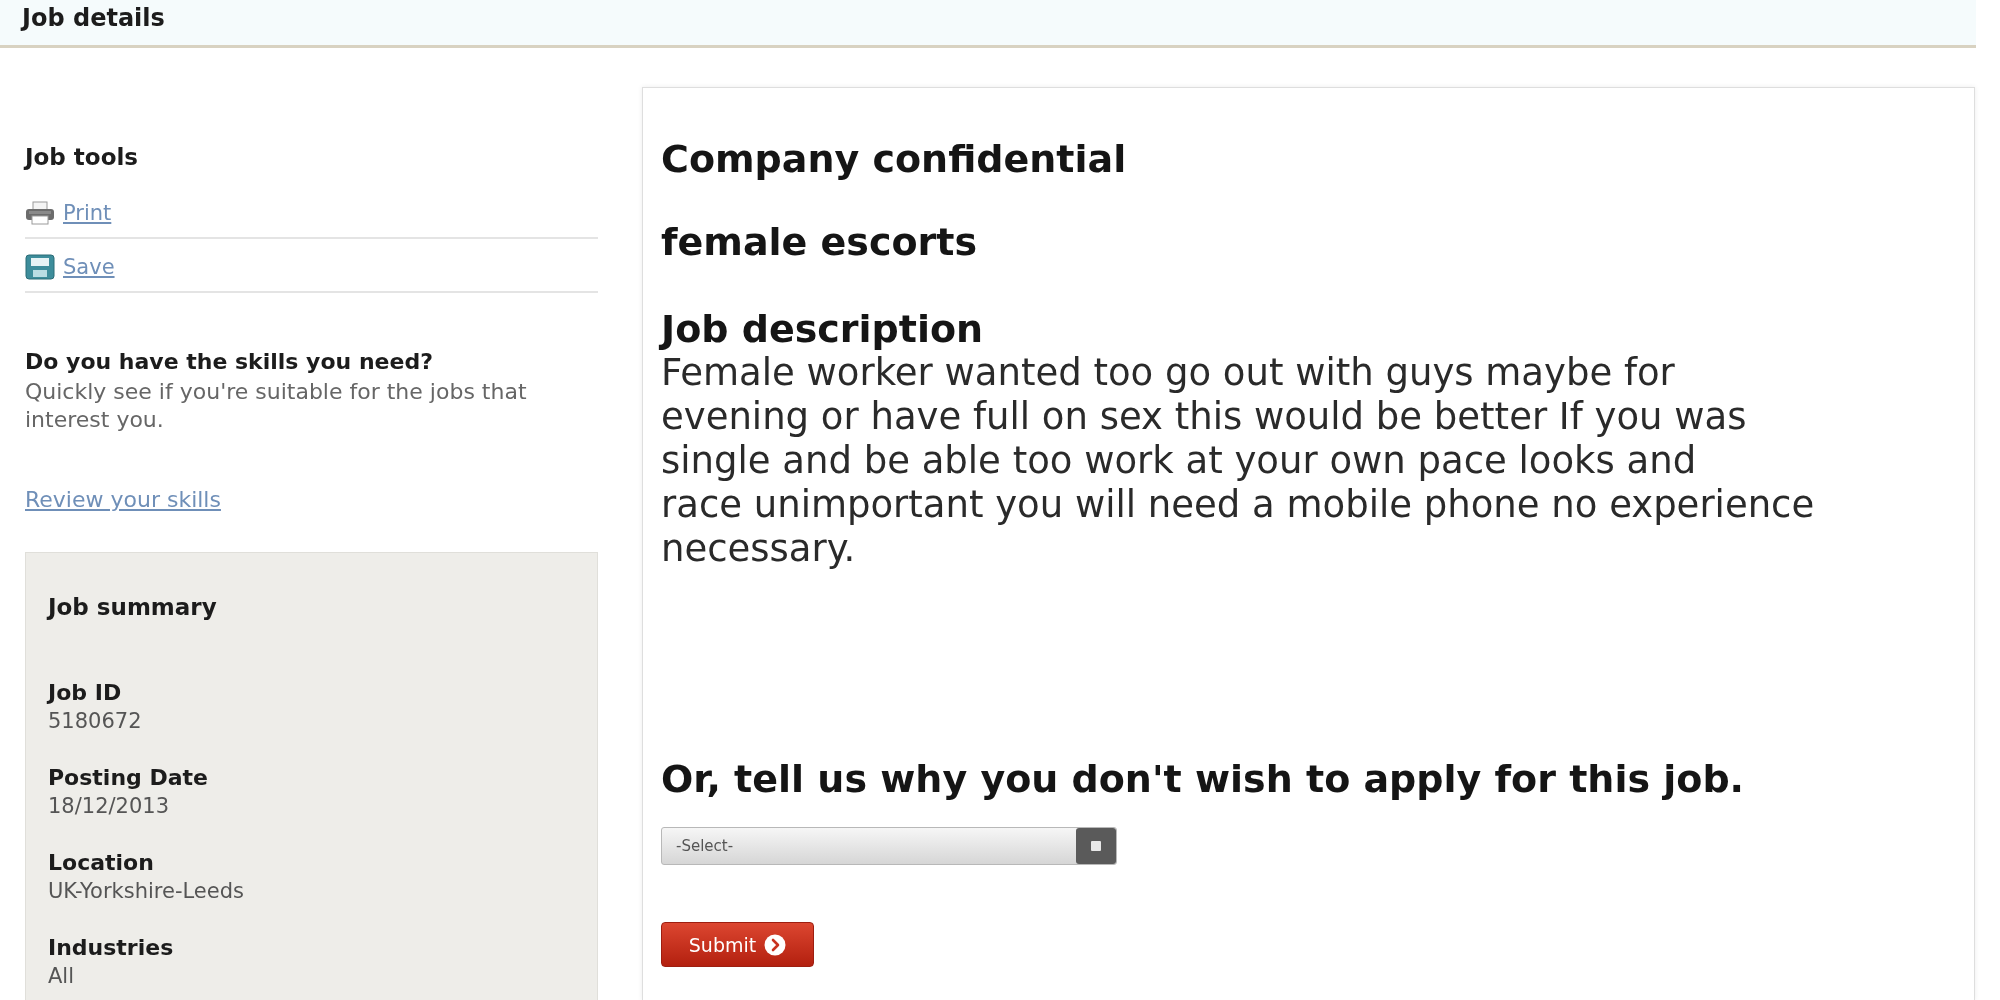 Image resolution: width=2000 pixels, height=1000 pixels. Describe the element at coordinates (95, 721) in the screenshot. I see `field-value: 5180672` at that location.